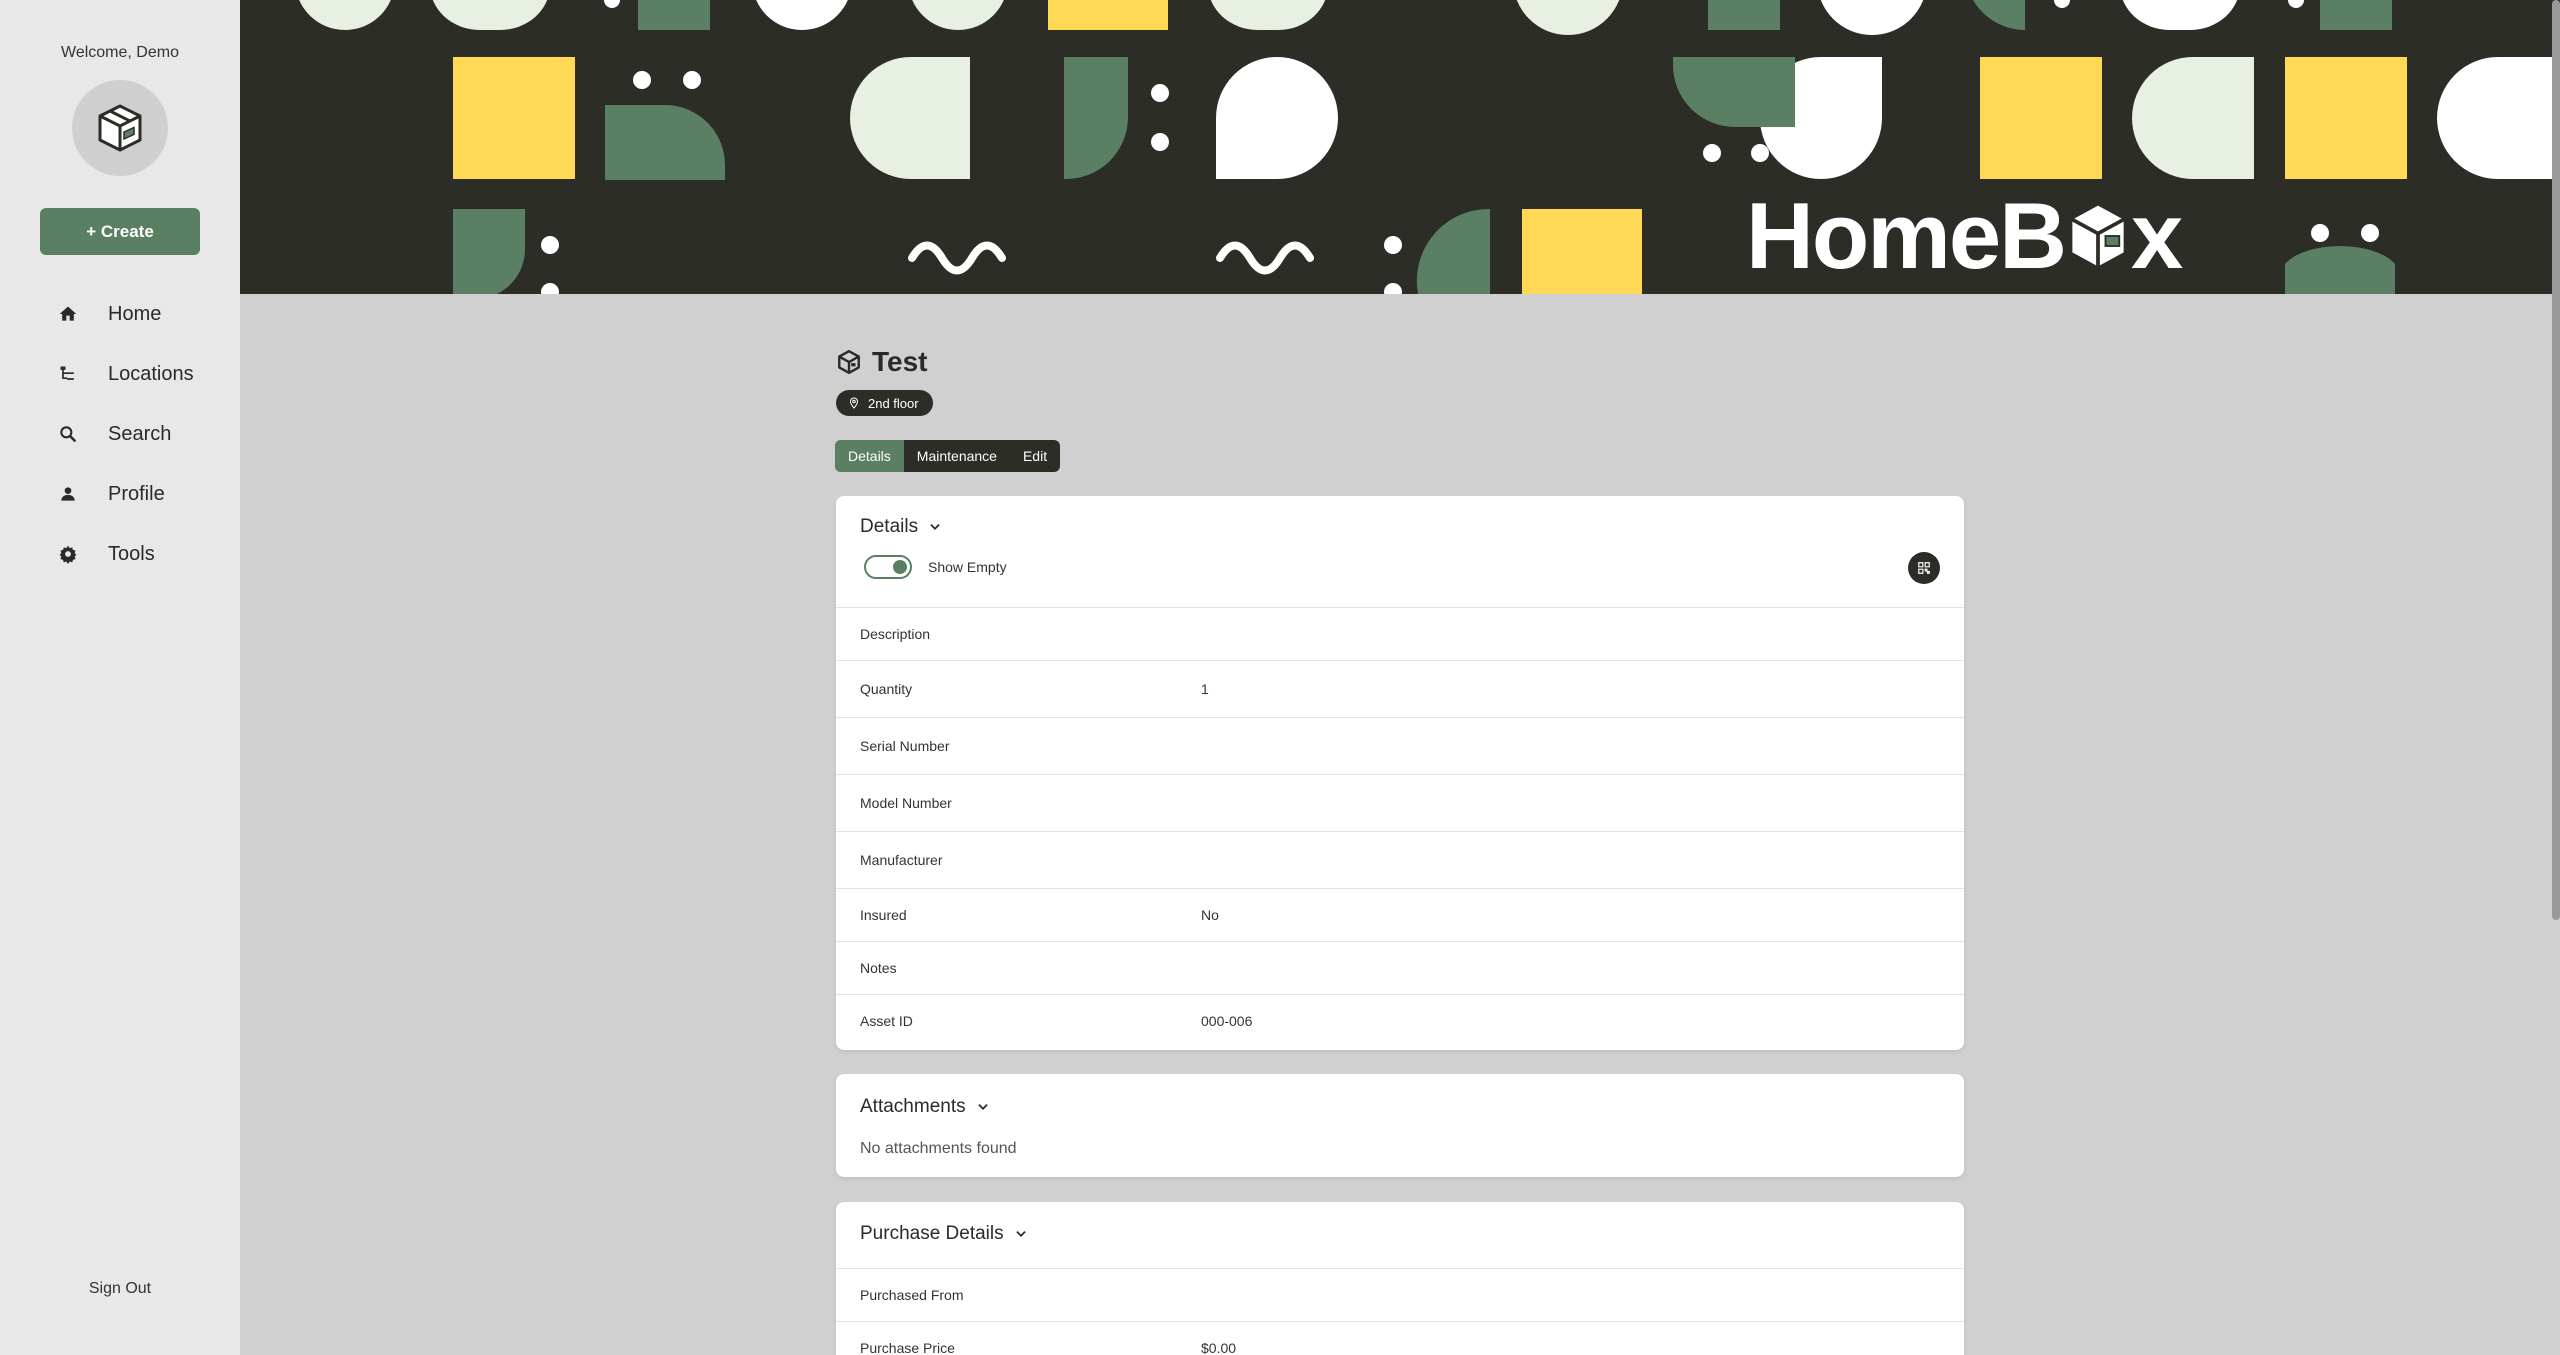 The height and width of the screenshot is (1355, 2560). I want to click on detail-label: Notes, so click(878, 968).